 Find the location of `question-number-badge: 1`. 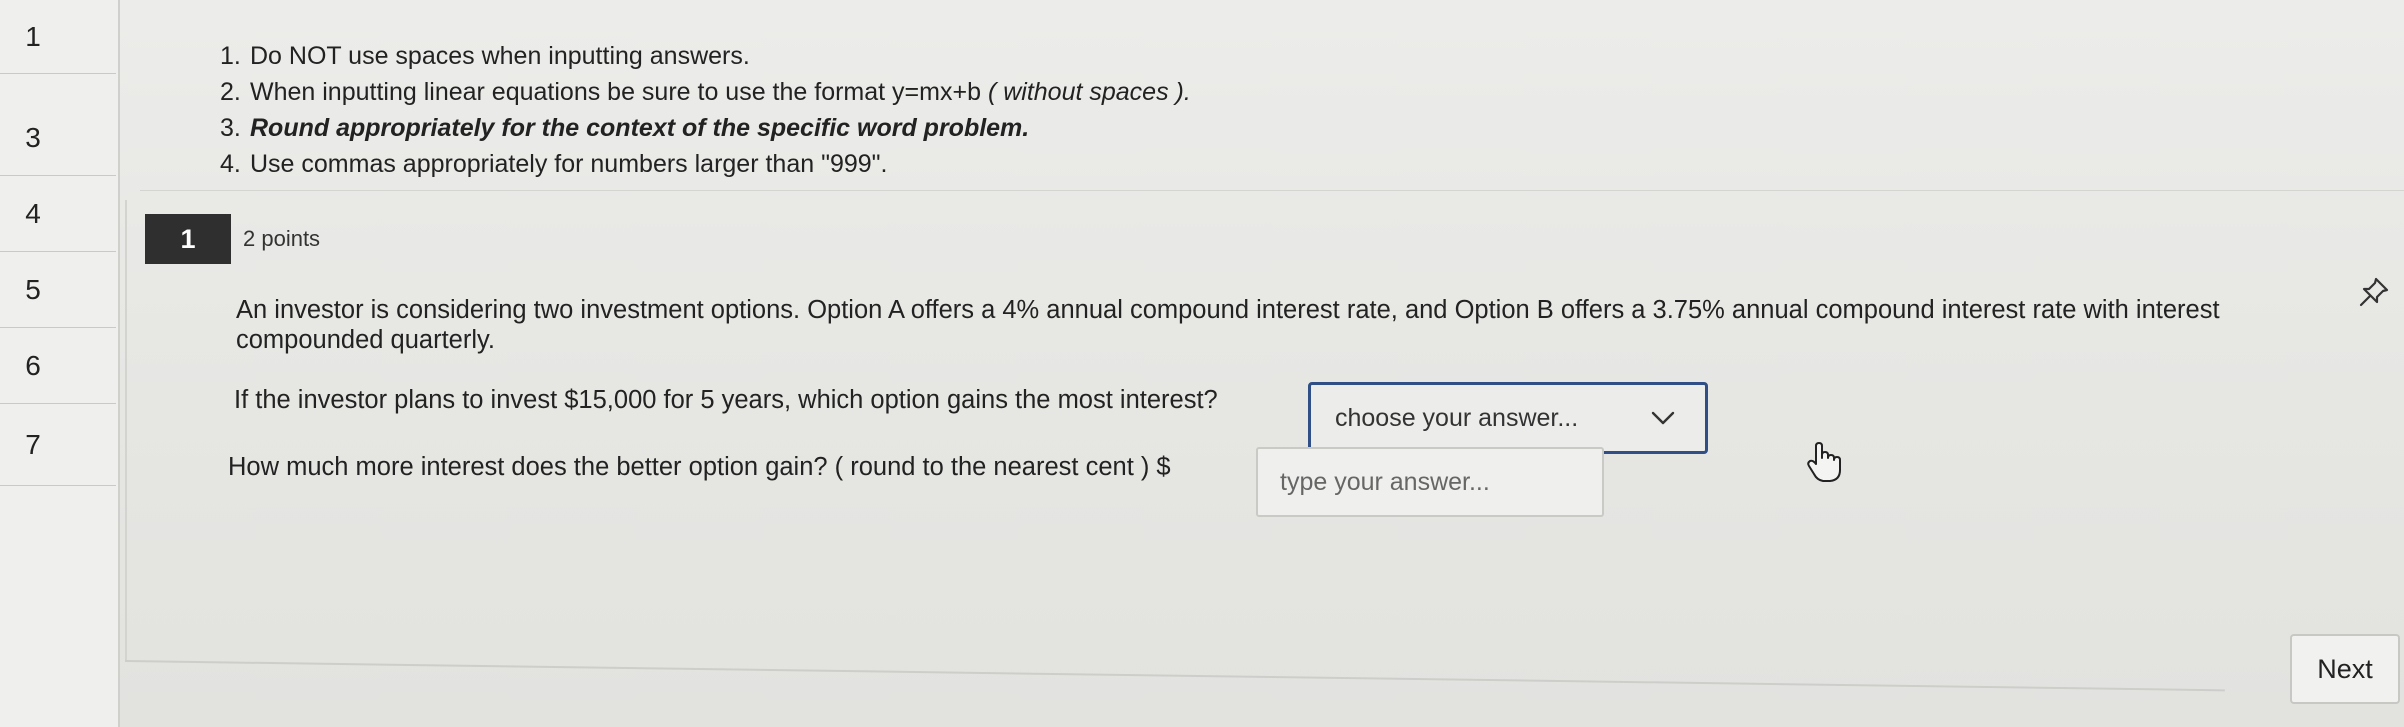

question-number-badge: 1 is located at coordinates (188, 239).